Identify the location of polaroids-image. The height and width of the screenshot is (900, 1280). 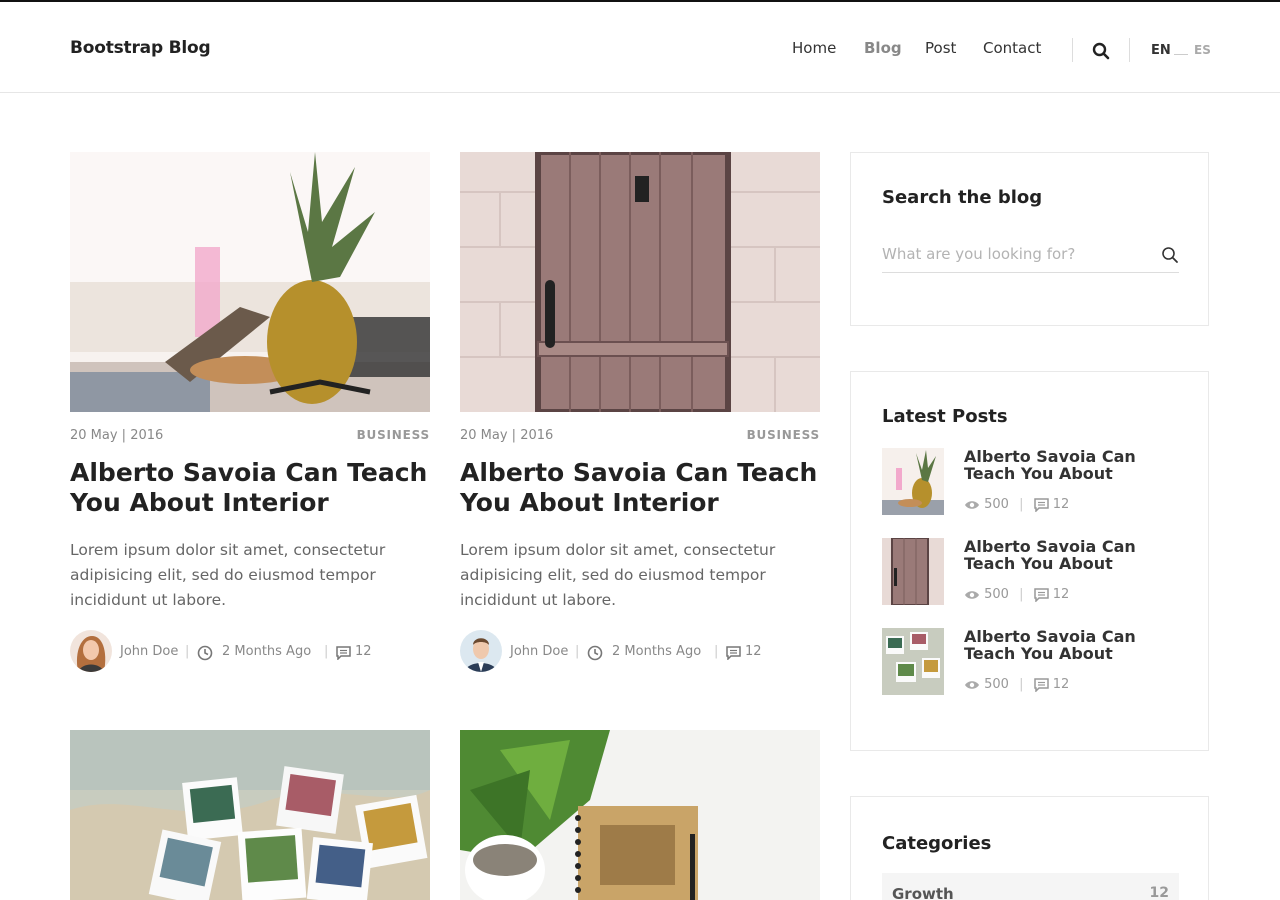
(250, 815).